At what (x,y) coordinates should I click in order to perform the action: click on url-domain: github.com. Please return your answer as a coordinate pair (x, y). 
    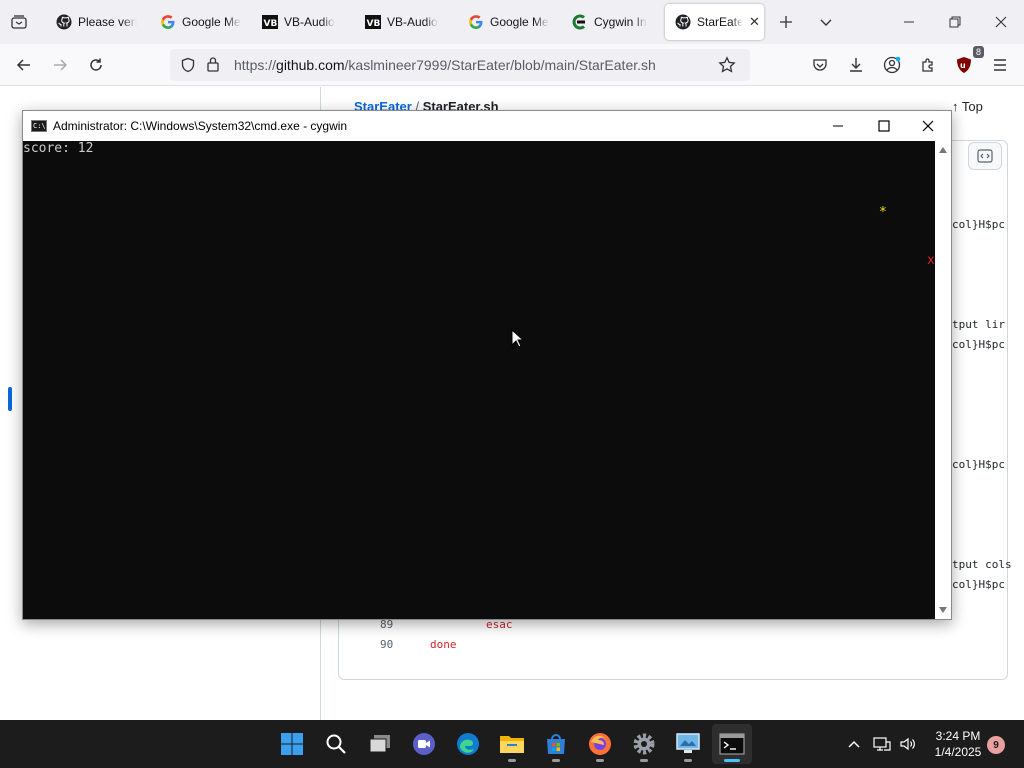
    Looking at the image, I should click on (310, 65).